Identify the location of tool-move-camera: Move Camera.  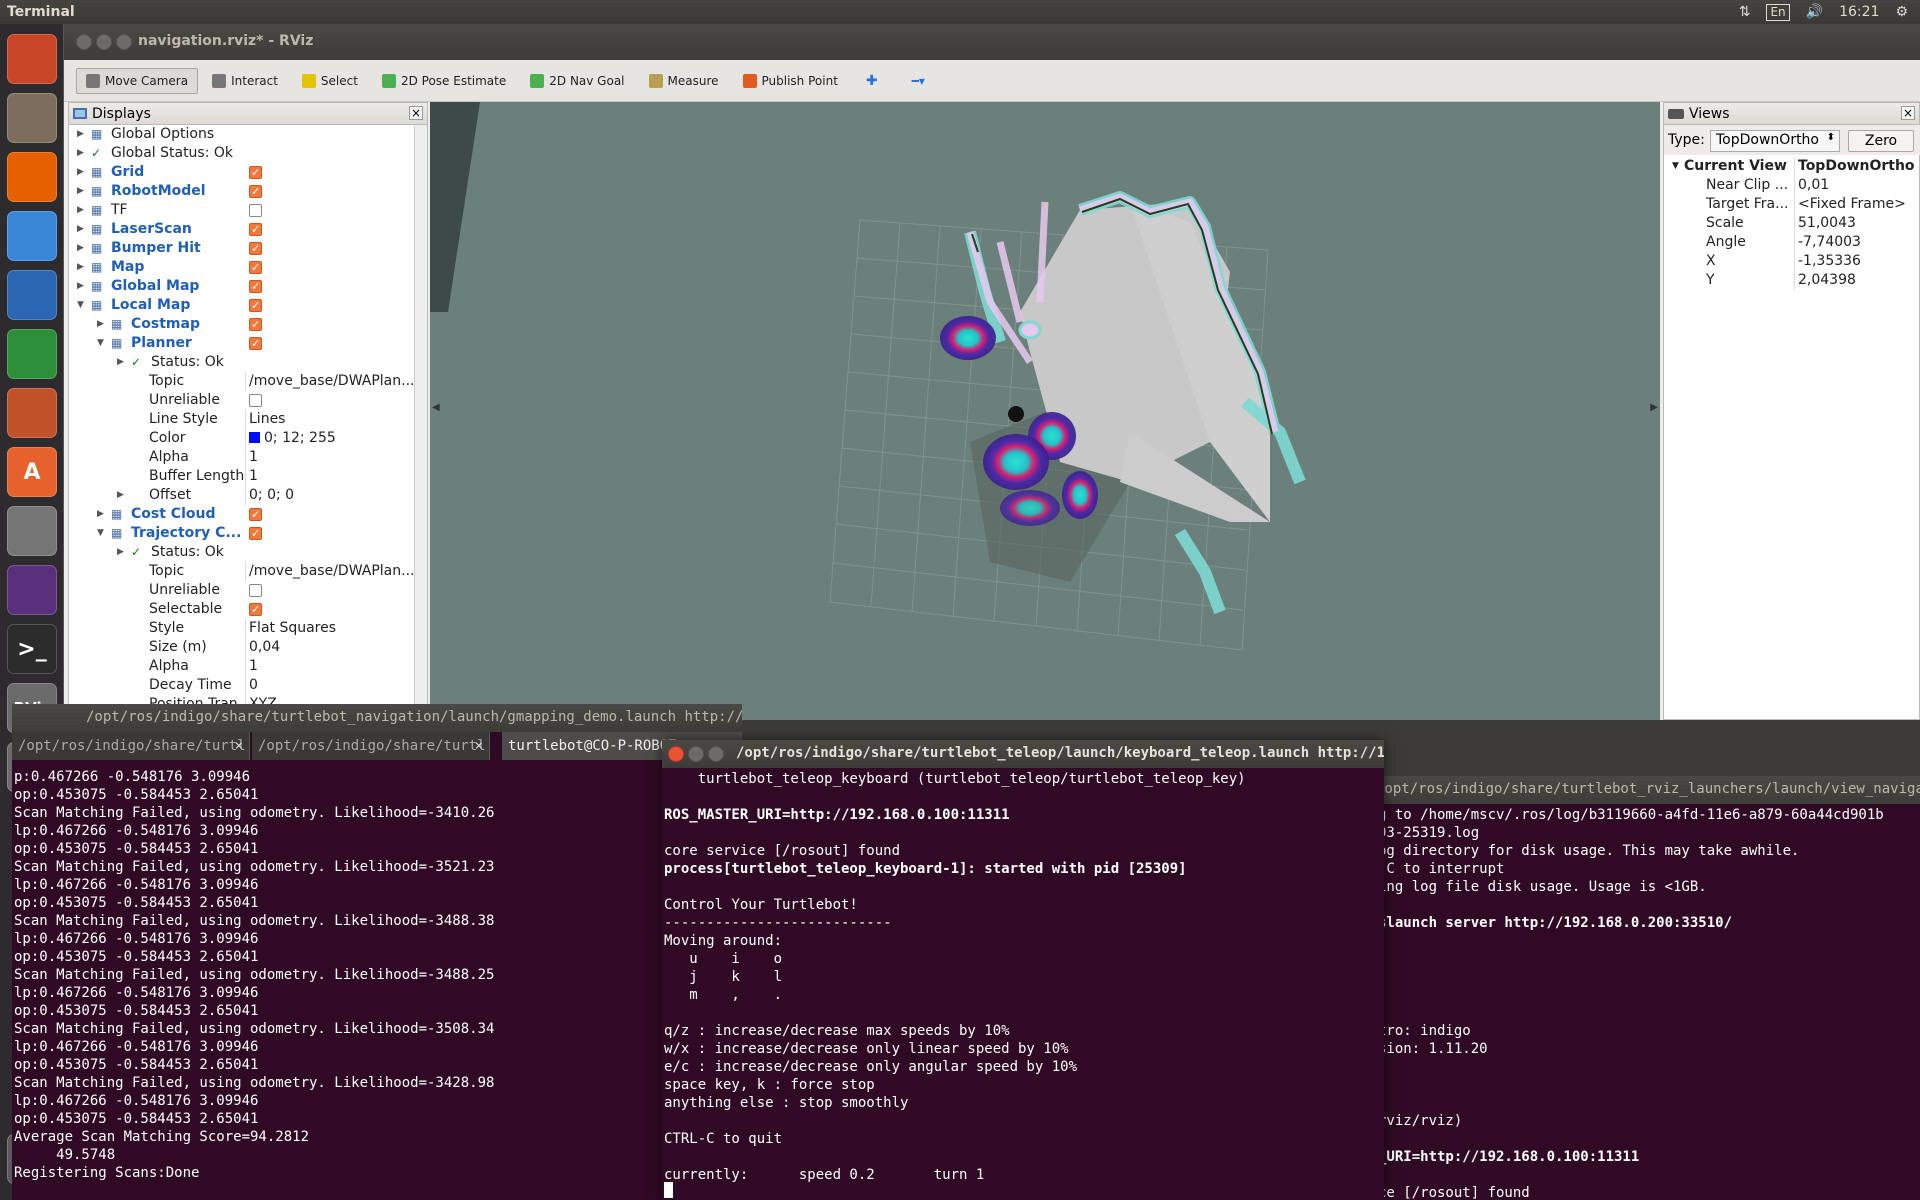
(137, 80).